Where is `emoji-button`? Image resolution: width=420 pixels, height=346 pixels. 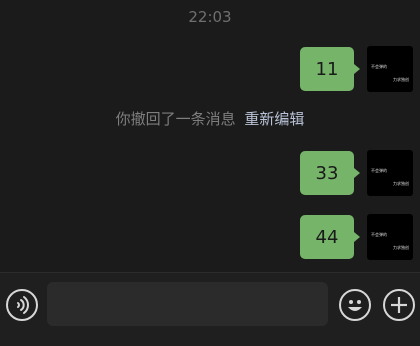
emoji-button is located at coordinates (355, 305).